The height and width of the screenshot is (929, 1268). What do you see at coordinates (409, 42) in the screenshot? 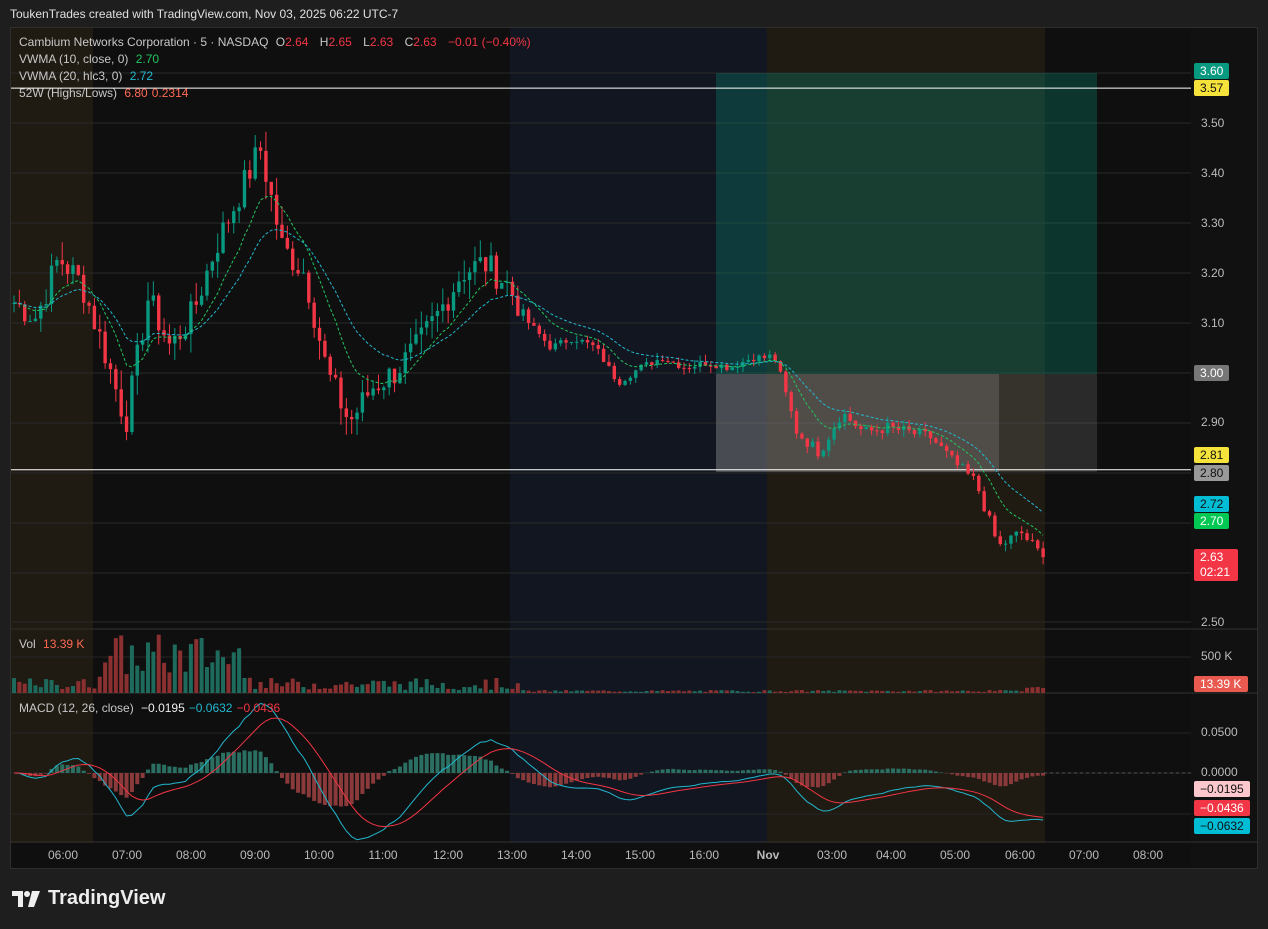
I see `close-label: C` at bounding box center [409, 42].